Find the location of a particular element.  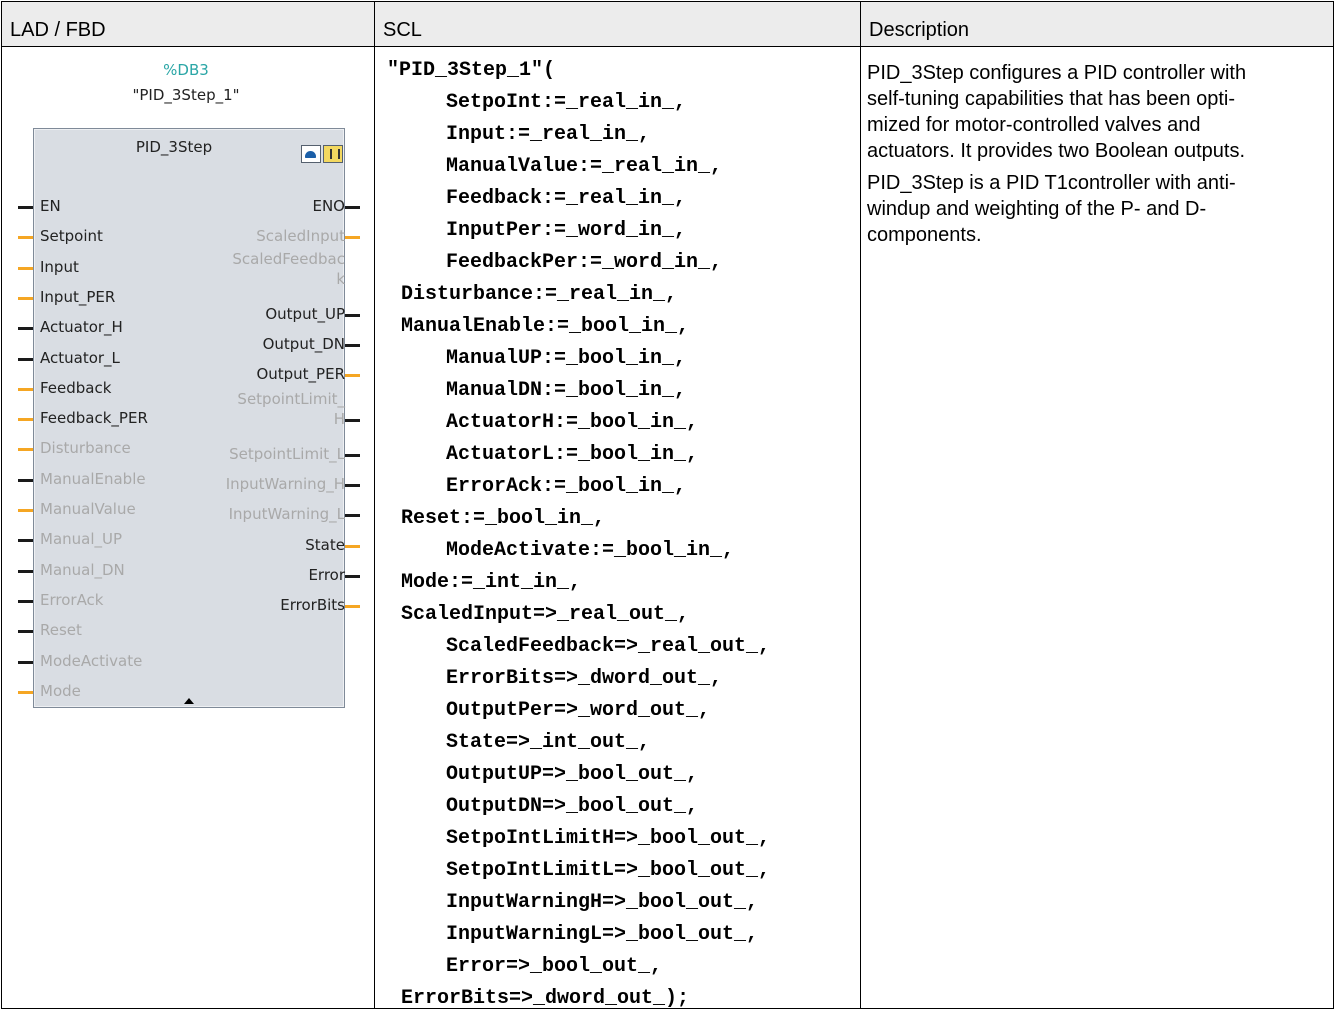

scl-code-line: OutputDN=>_bool_out_, is located at coordinates (572, 806).